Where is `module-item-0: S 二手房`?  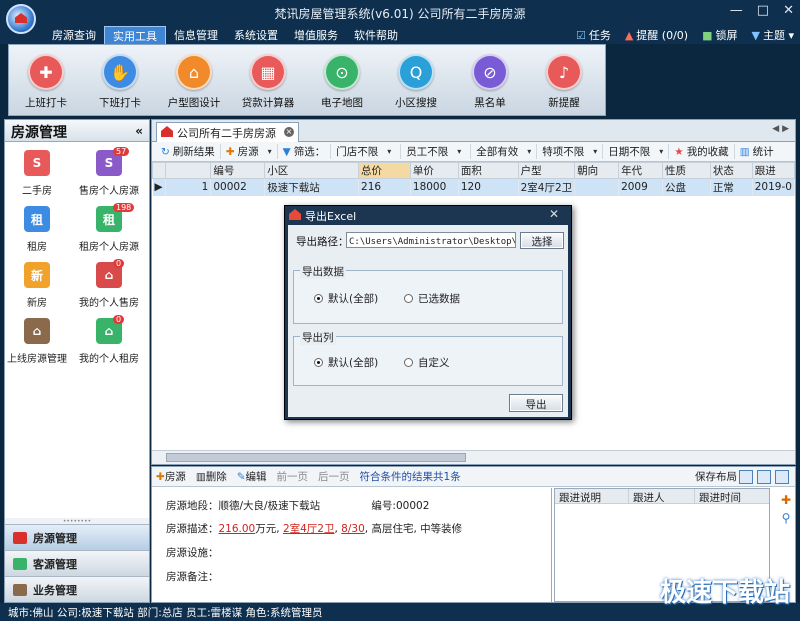
module-item-0: S 二手房 is located at coordinates (37, 175).